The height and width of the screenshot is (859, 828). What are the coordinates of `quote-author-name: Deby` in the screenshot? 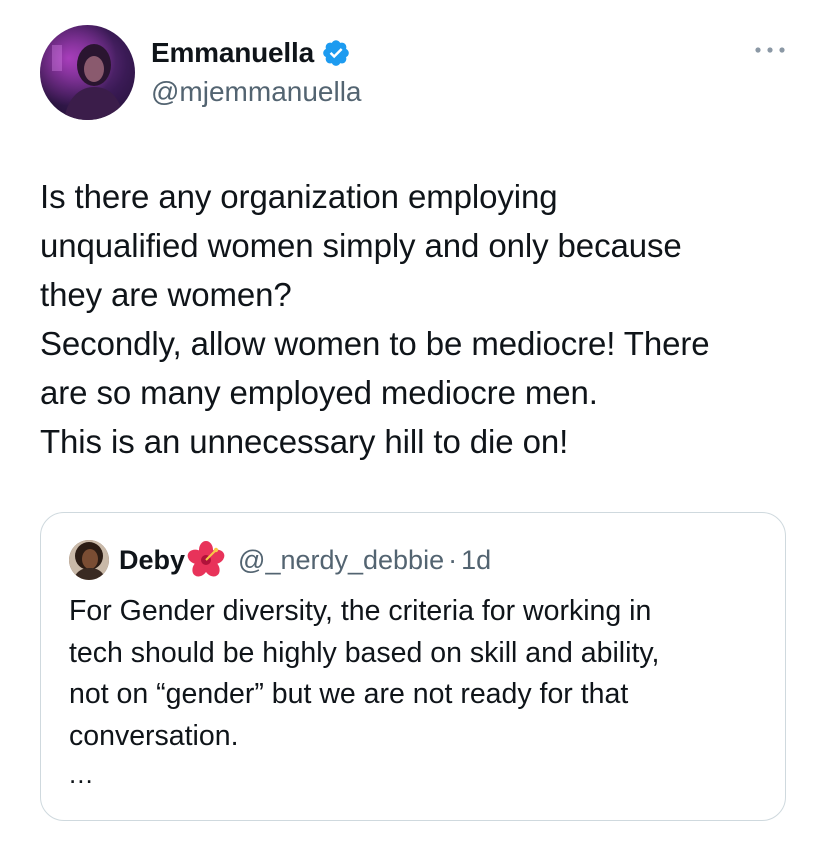 It's located at (152, 560).